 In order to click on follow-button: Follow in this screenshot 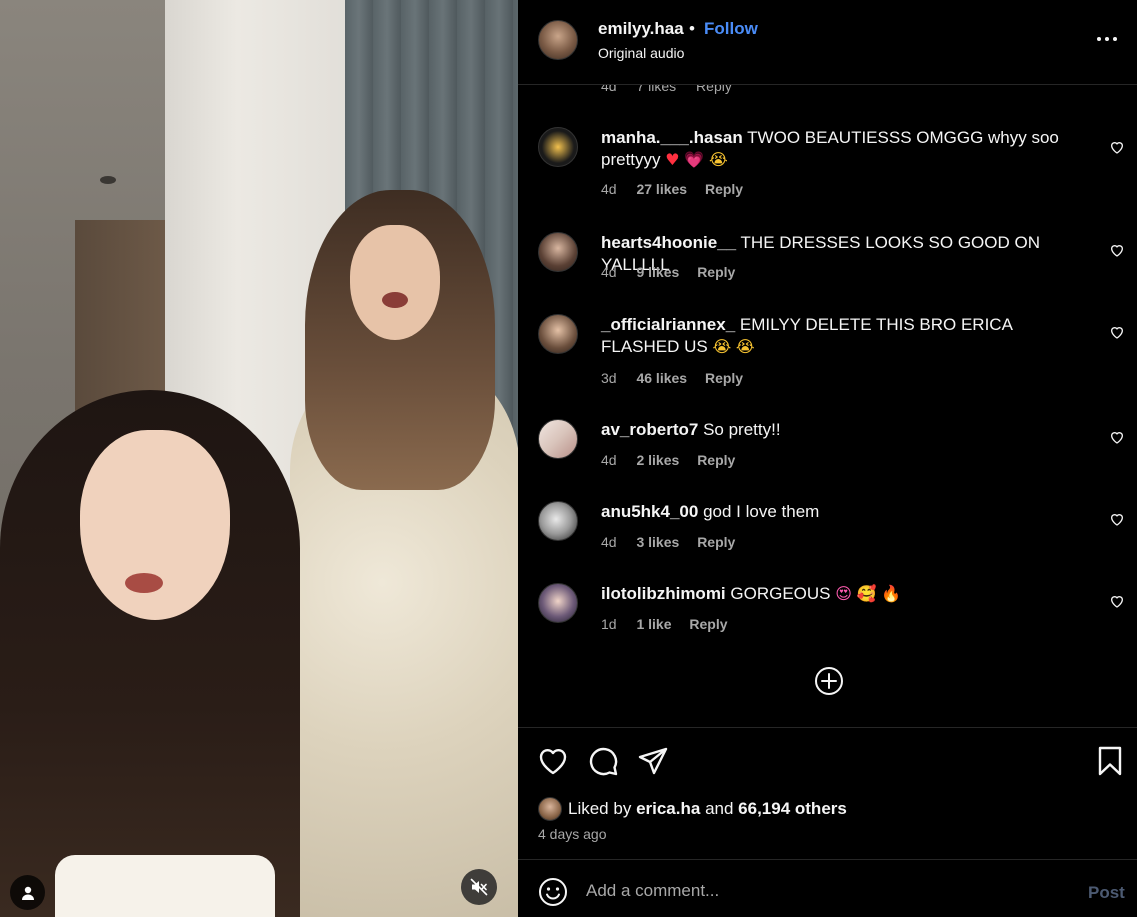, I will do `click(731, 29)`.